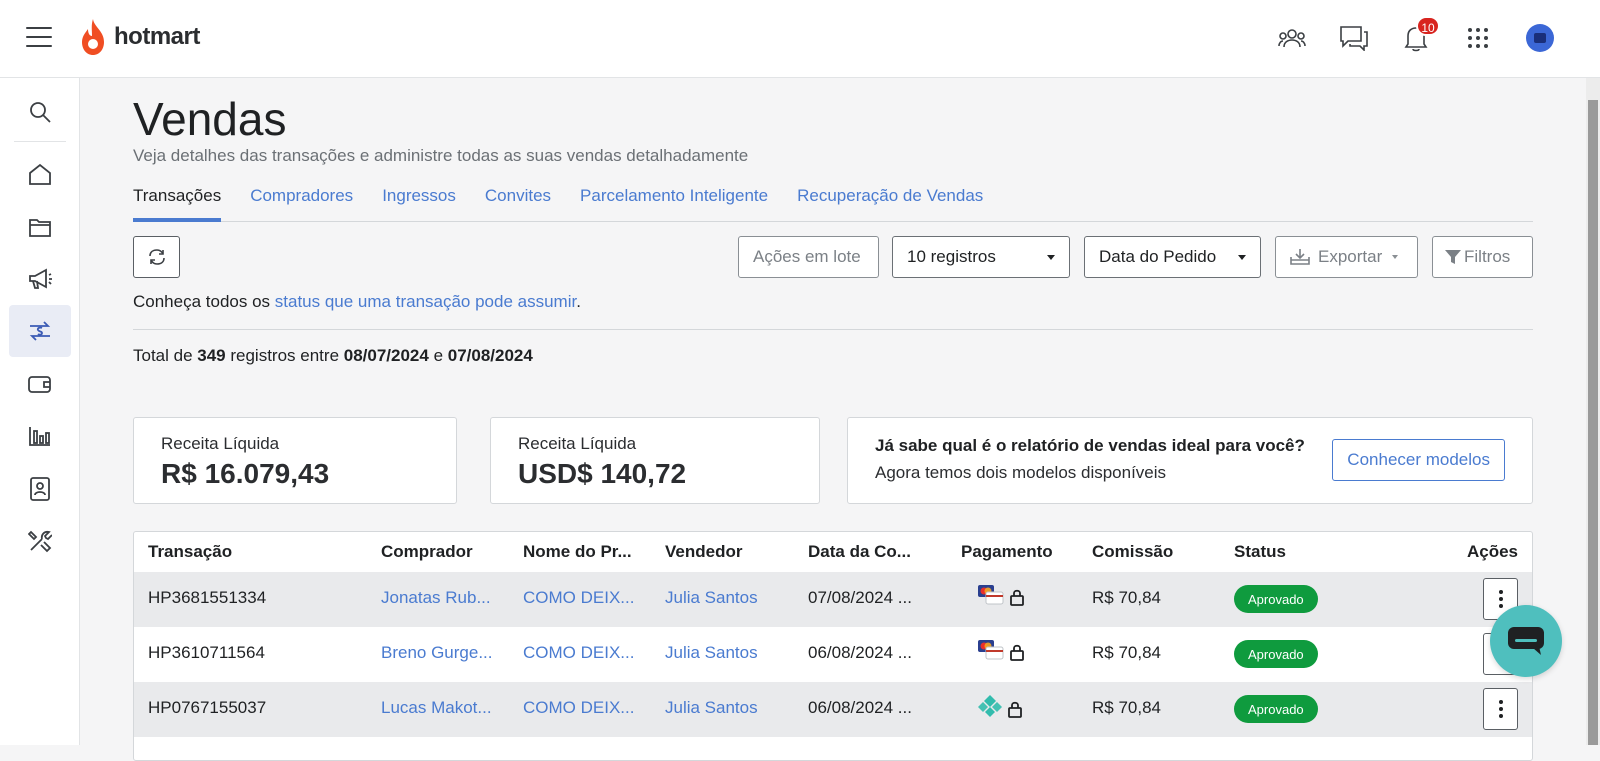 The width and height of the screenshot is (1600, 761). I want to click on chevron-down-icon, so click(1242, 257).